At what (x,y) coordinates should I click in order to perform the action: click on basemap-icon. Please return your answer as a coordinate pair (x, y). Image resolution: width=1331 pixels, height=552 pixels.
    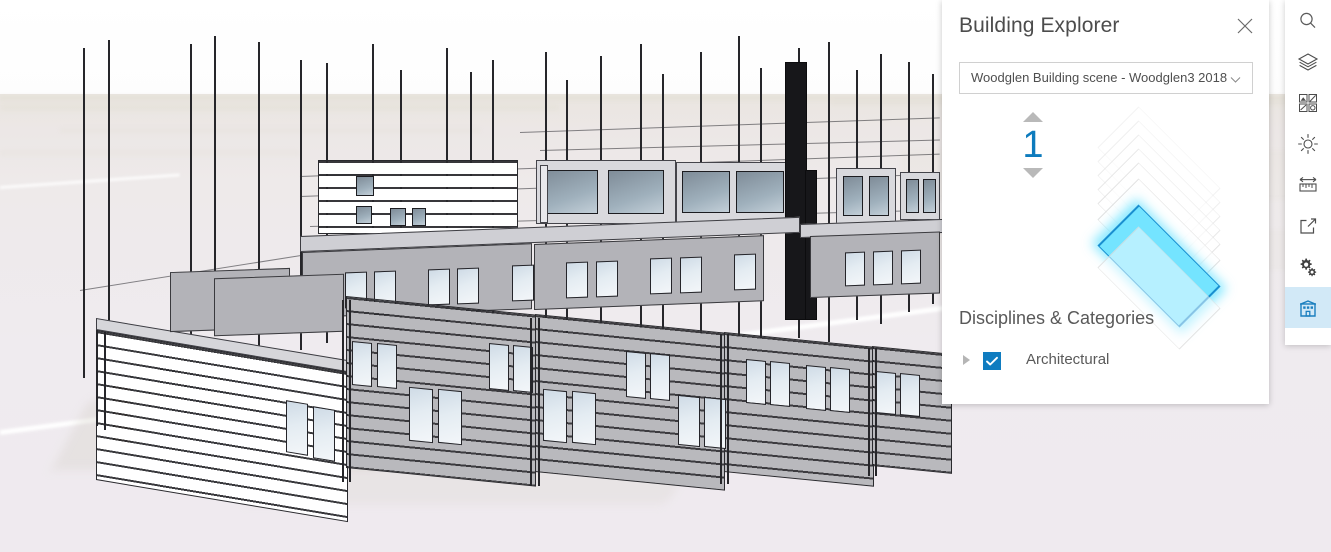
    Looking at the image, I should click on (1308, 103).